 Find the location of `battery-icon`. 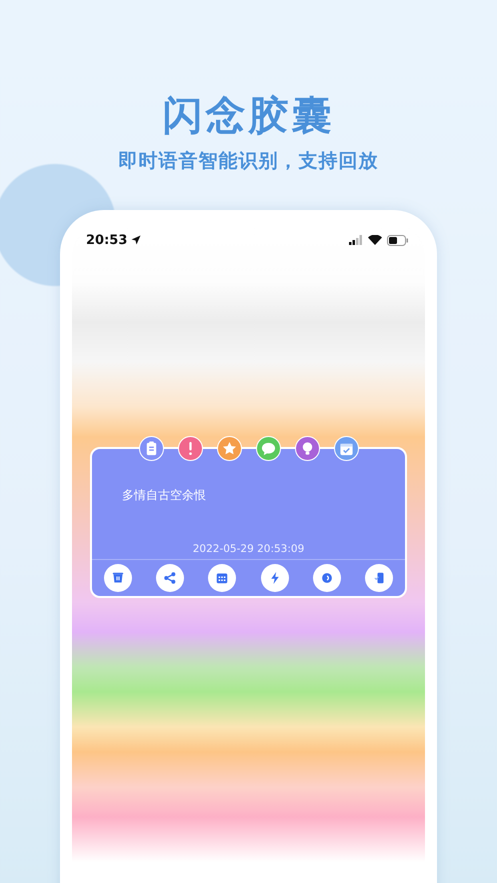

battery-icon is located at coordinates (398, 240).